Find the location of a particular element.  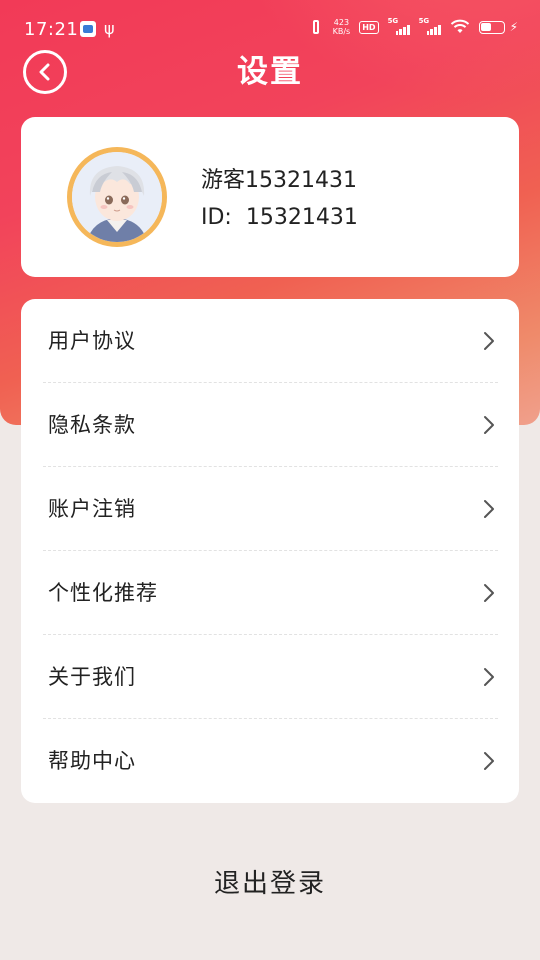

avatar is located at coordinates (117, 197).